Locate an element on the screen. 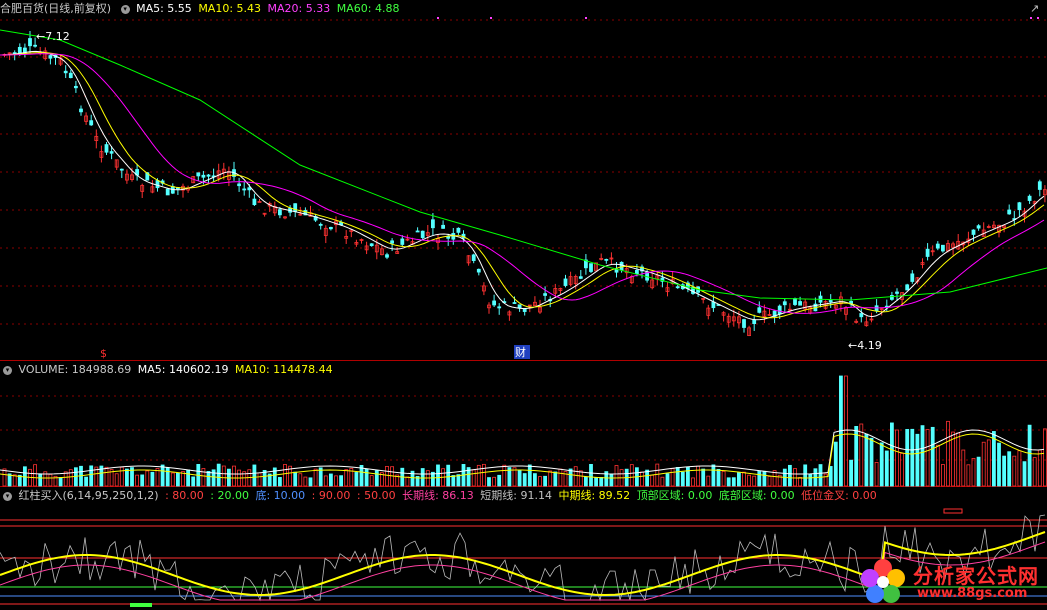 This screenshot has height=610, width=1047. top-zone-marker is located at coordinates (953, 511).